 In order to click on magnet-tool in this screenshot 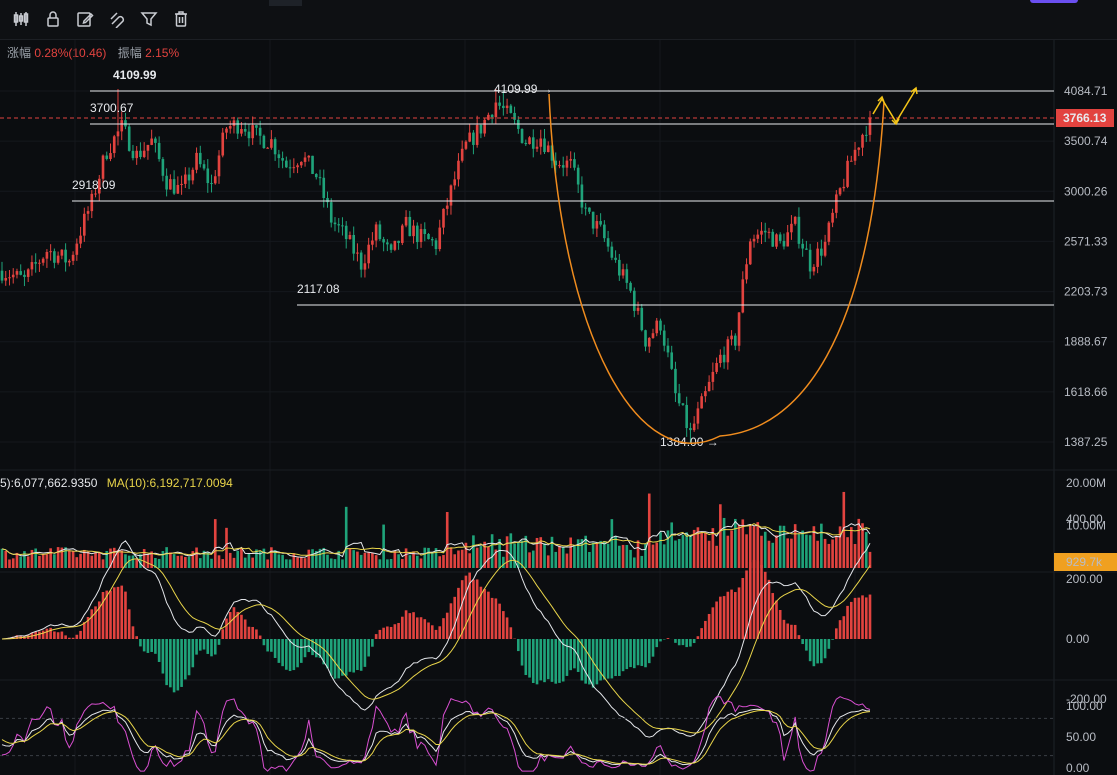, I will do `click(119, 21)`.